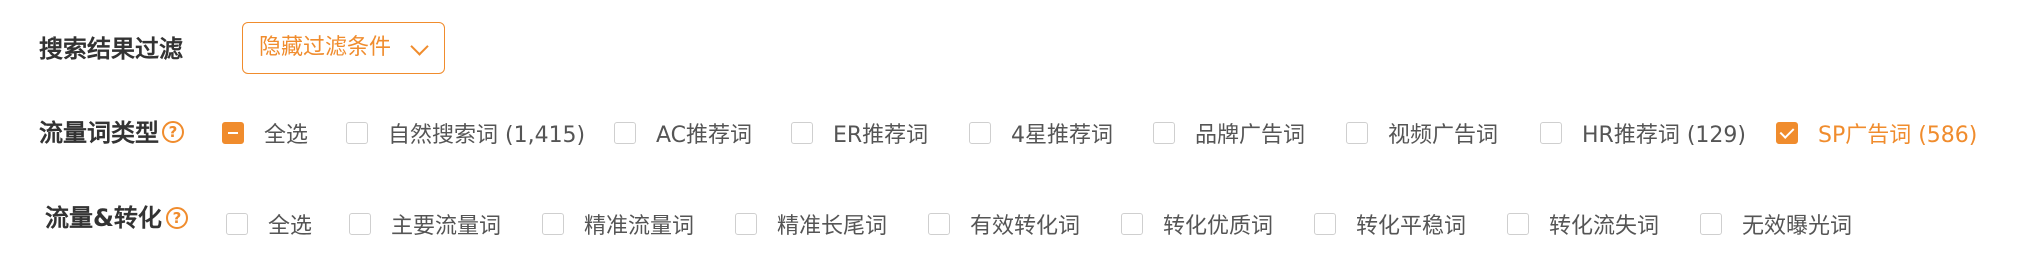 Image resolution: width=2039 pixels, height=279 pixels. Describe the element at coordinates (103, 218) in the screenshot. I see `traffic-conversion-label: 流量&转化` at that location.